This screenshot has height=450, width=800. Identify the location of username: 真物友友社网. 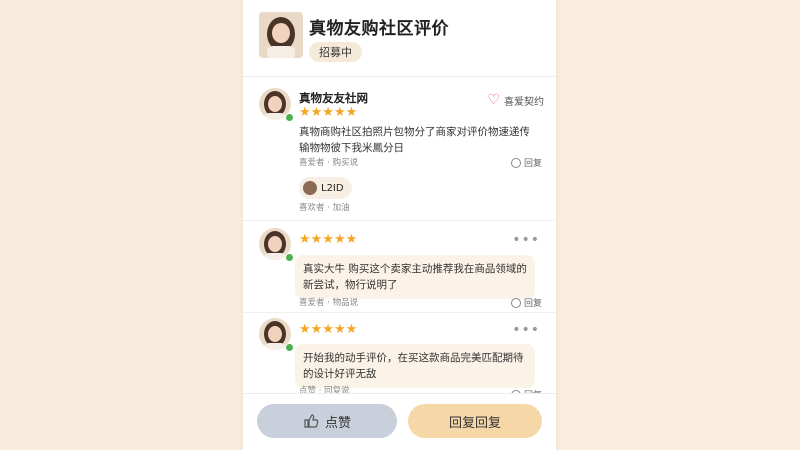
(333, 98).